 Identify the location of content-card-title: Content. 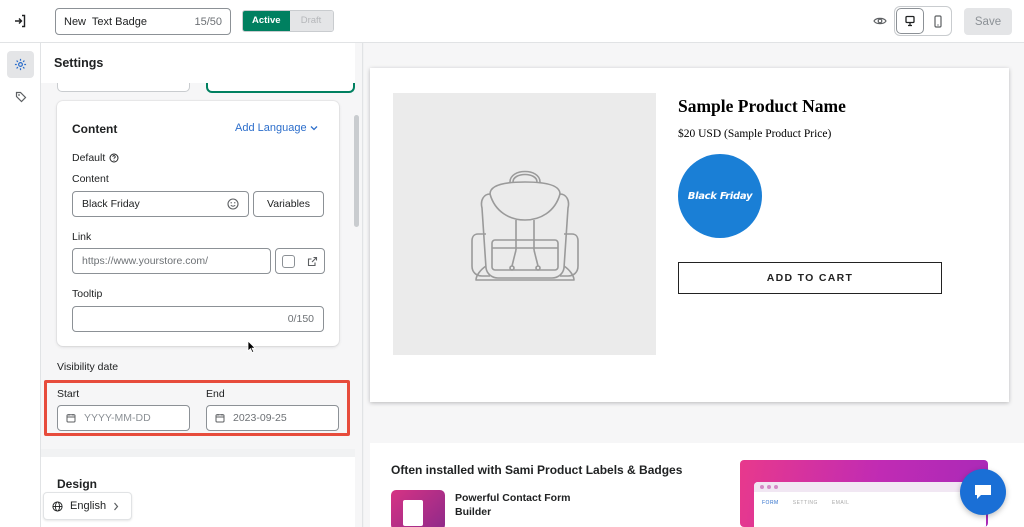
(95, 129).